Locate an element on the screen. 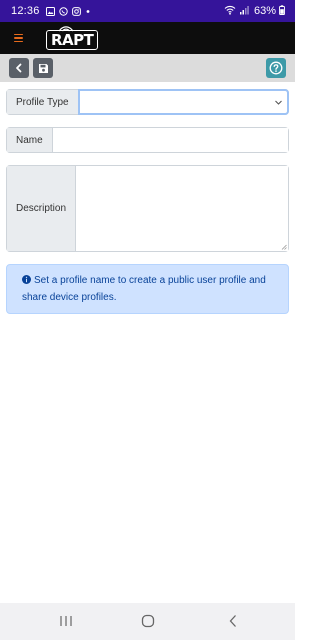 This screenshot has width=320, height=640. wifi-icon is located at coordinates (230, 11).